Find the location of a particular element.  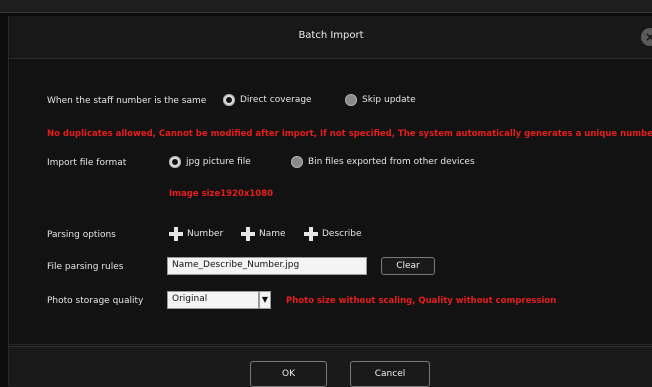

file-parsing-label: File parsing rules is located at coordinates (85, 267).